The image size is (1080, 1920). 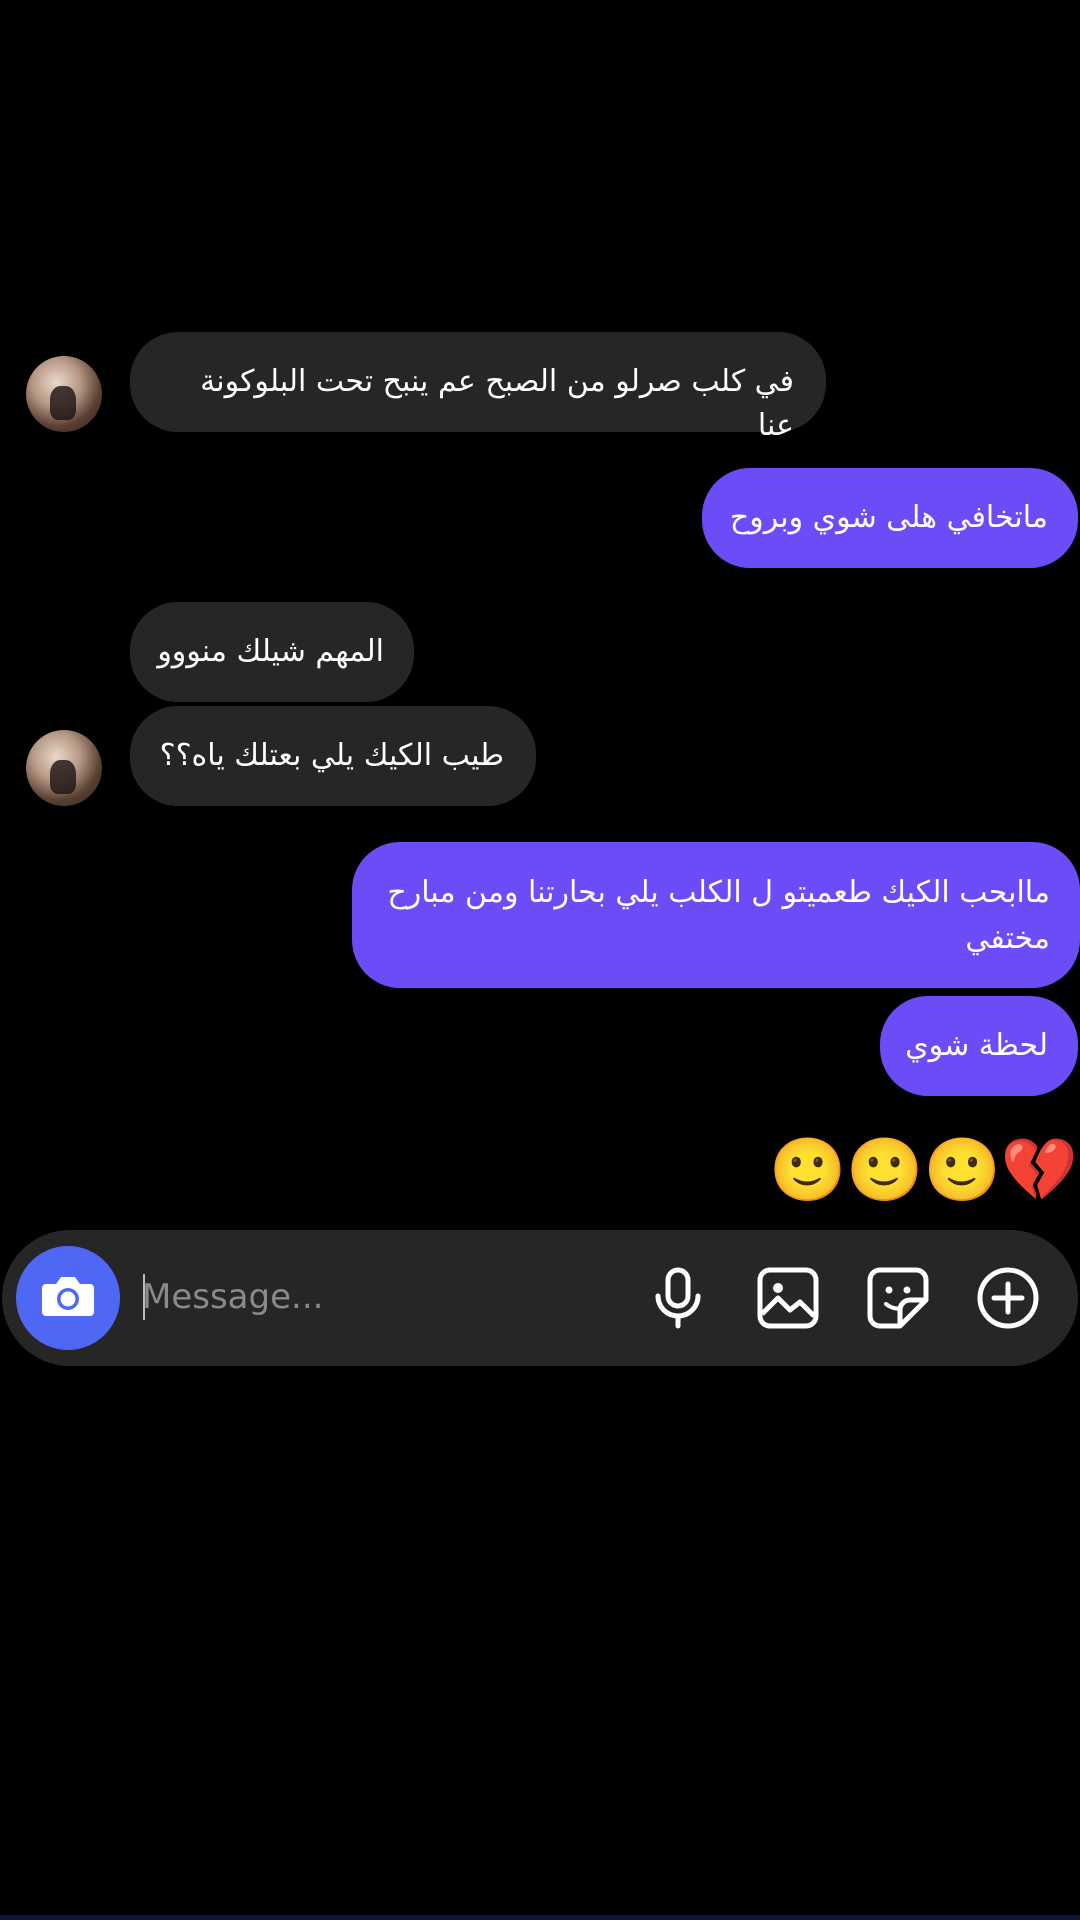 What do you see at coordinates (890, 518) in the screenshot?
I see `message-bubble-outgoing: ماتخافي هلى شوي وبروح` at bounding box center [890, 518].